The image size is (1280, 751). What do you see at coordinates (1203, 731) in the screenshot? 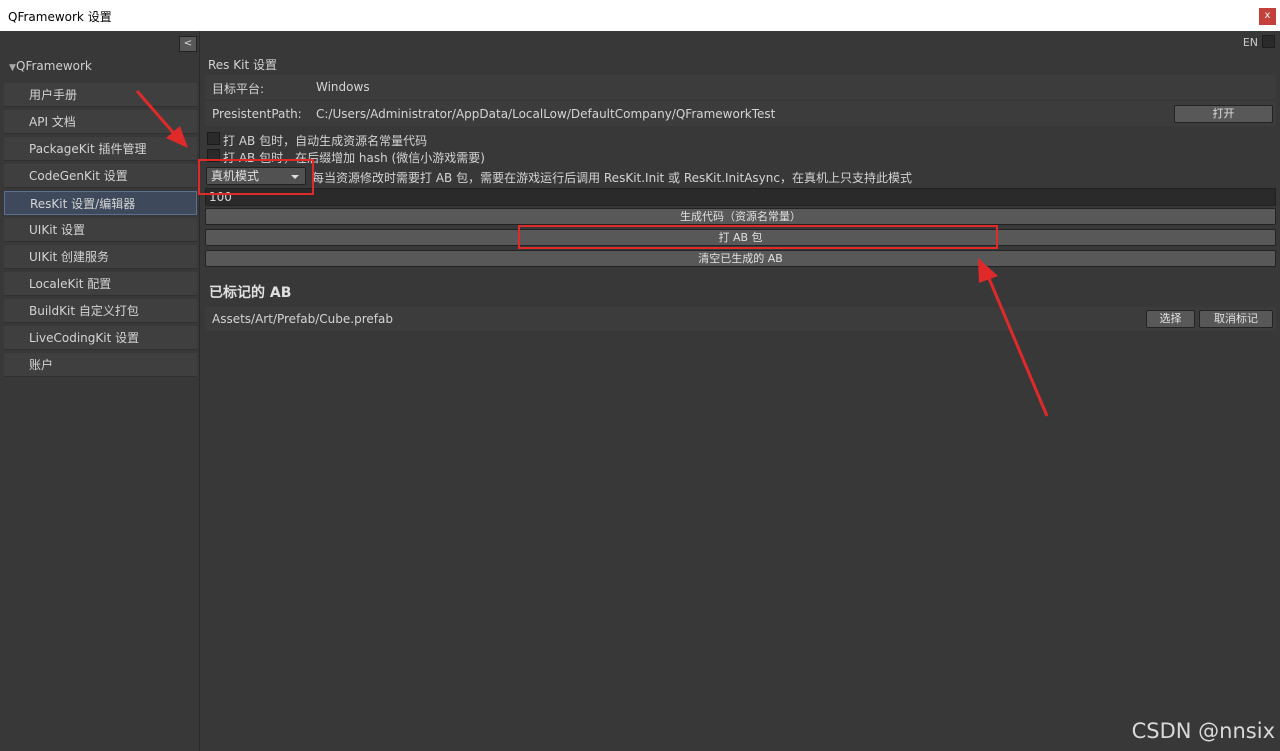
I see `watermark: CSDN @nnsix` at bounding box center [1203, 731].